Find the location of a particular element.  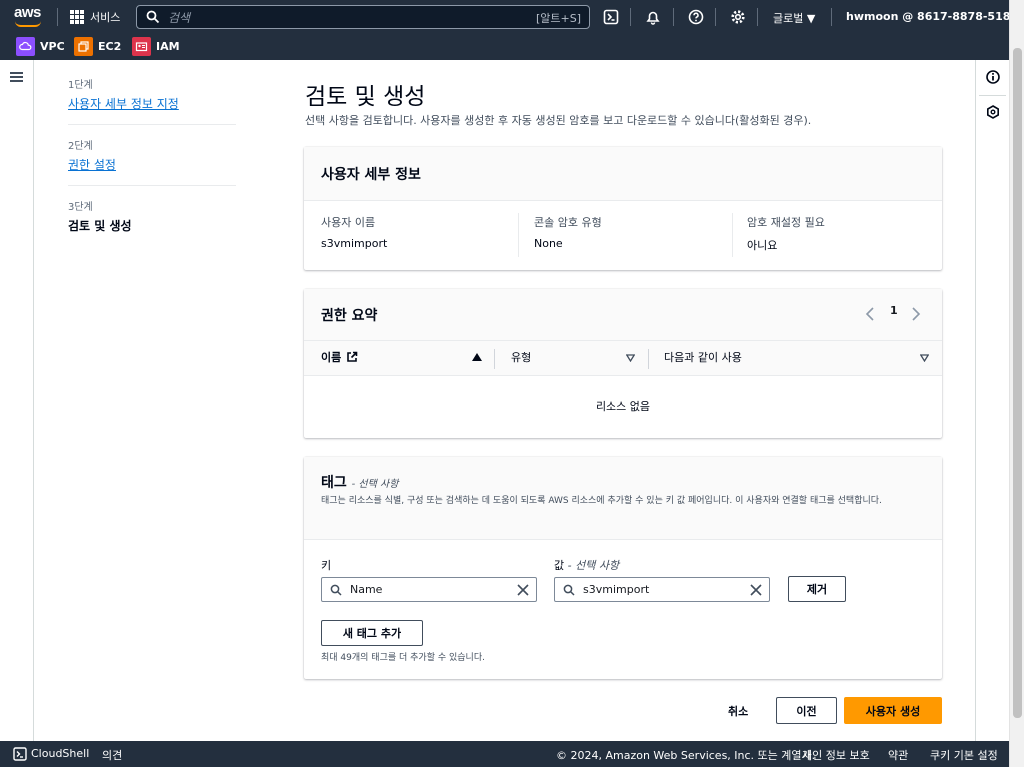

column-label: 이름 is located at coordinates (331, 357).